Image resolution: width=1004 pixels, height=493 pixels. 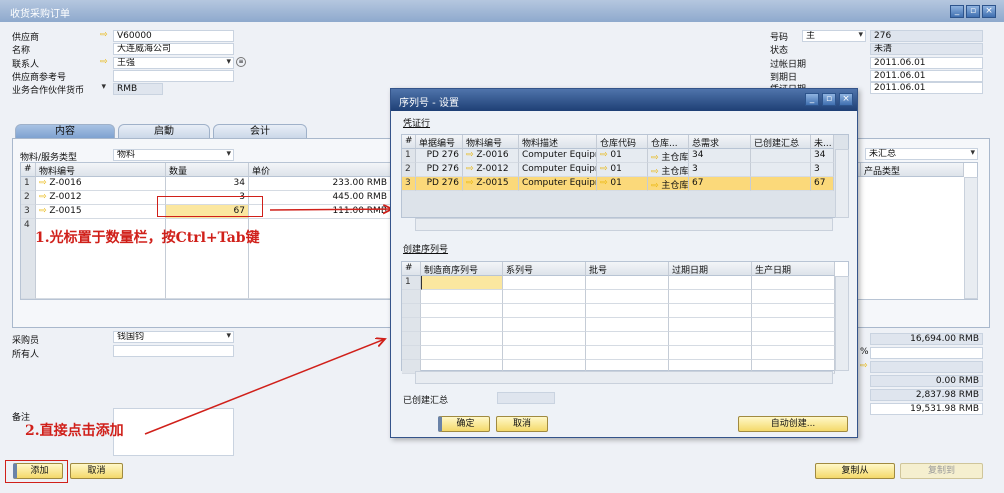 I want to click on col-header-mfg-date: 生产日期, so click(x=793, y=269).